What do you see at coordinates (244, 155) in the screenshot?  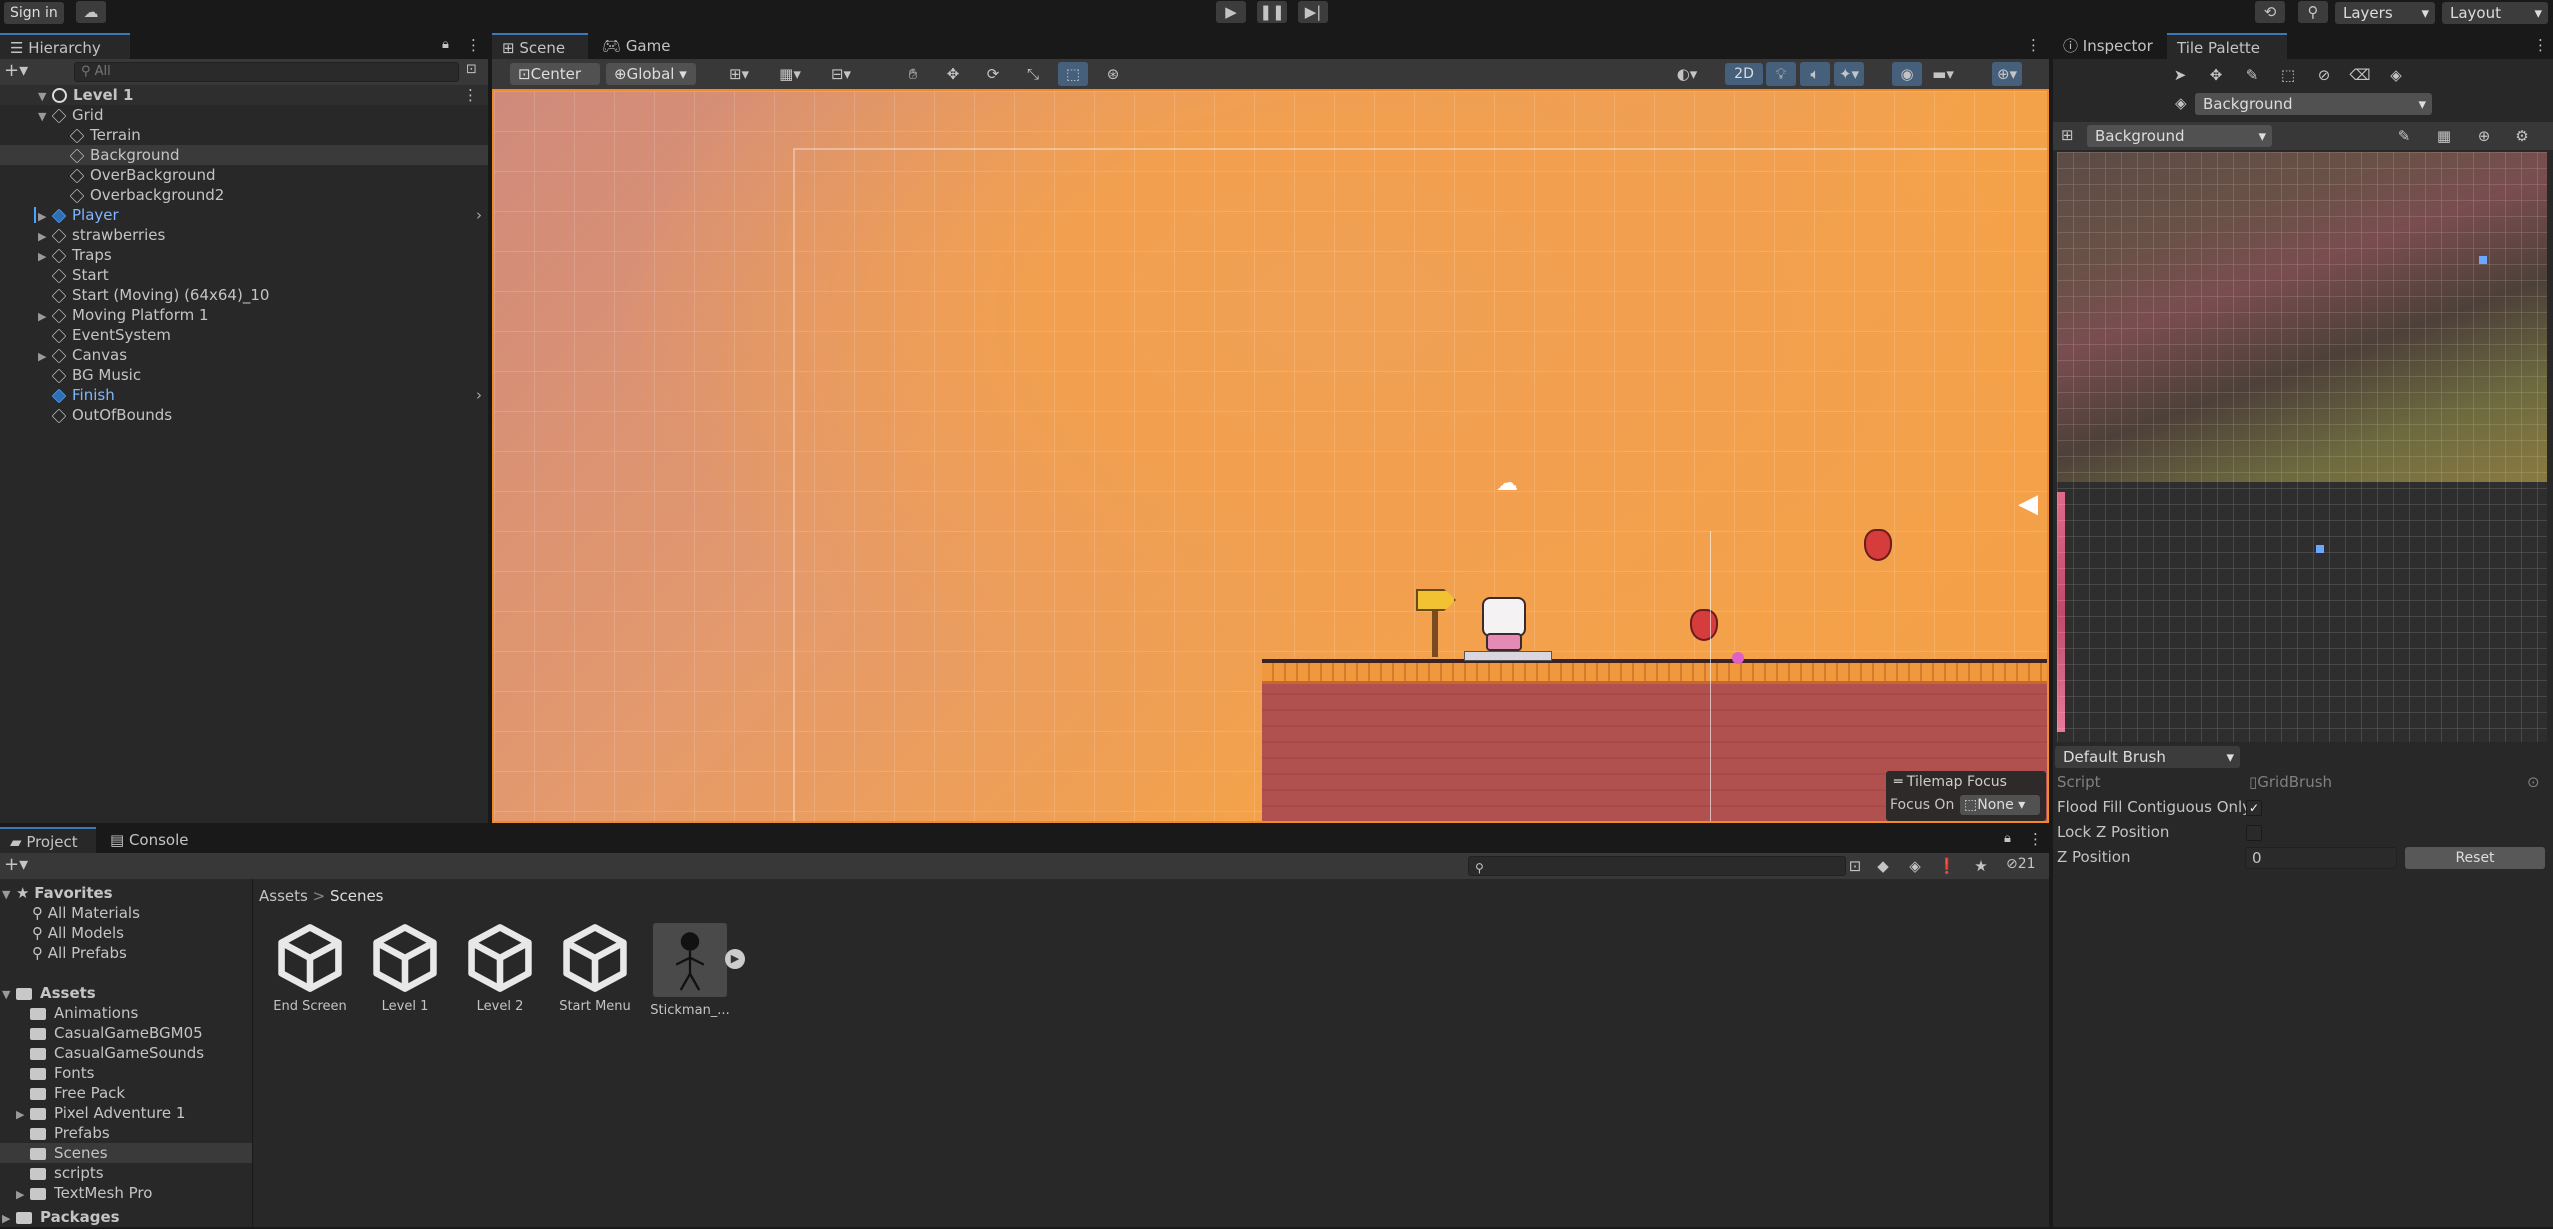 I see `hierarchy-item: Background` at bounding box center [244, 155].